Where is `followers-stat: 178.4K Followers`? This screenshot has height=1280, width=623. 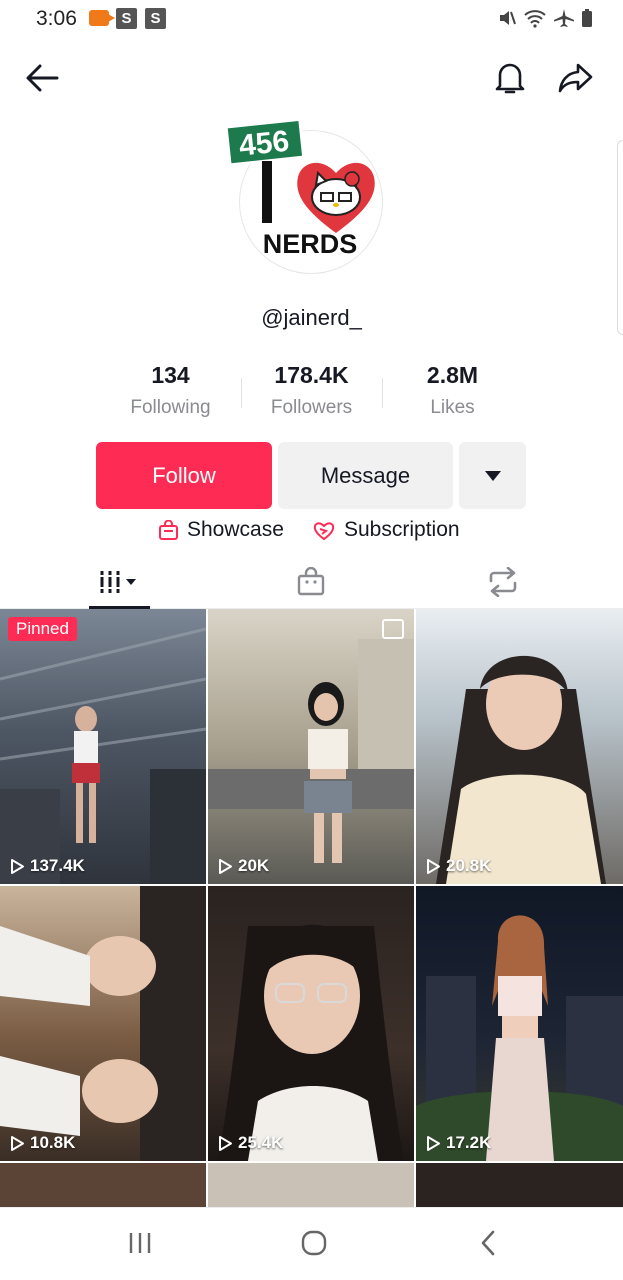 followers-stat: 178.4K Followers is located at coordinates (311, 394).